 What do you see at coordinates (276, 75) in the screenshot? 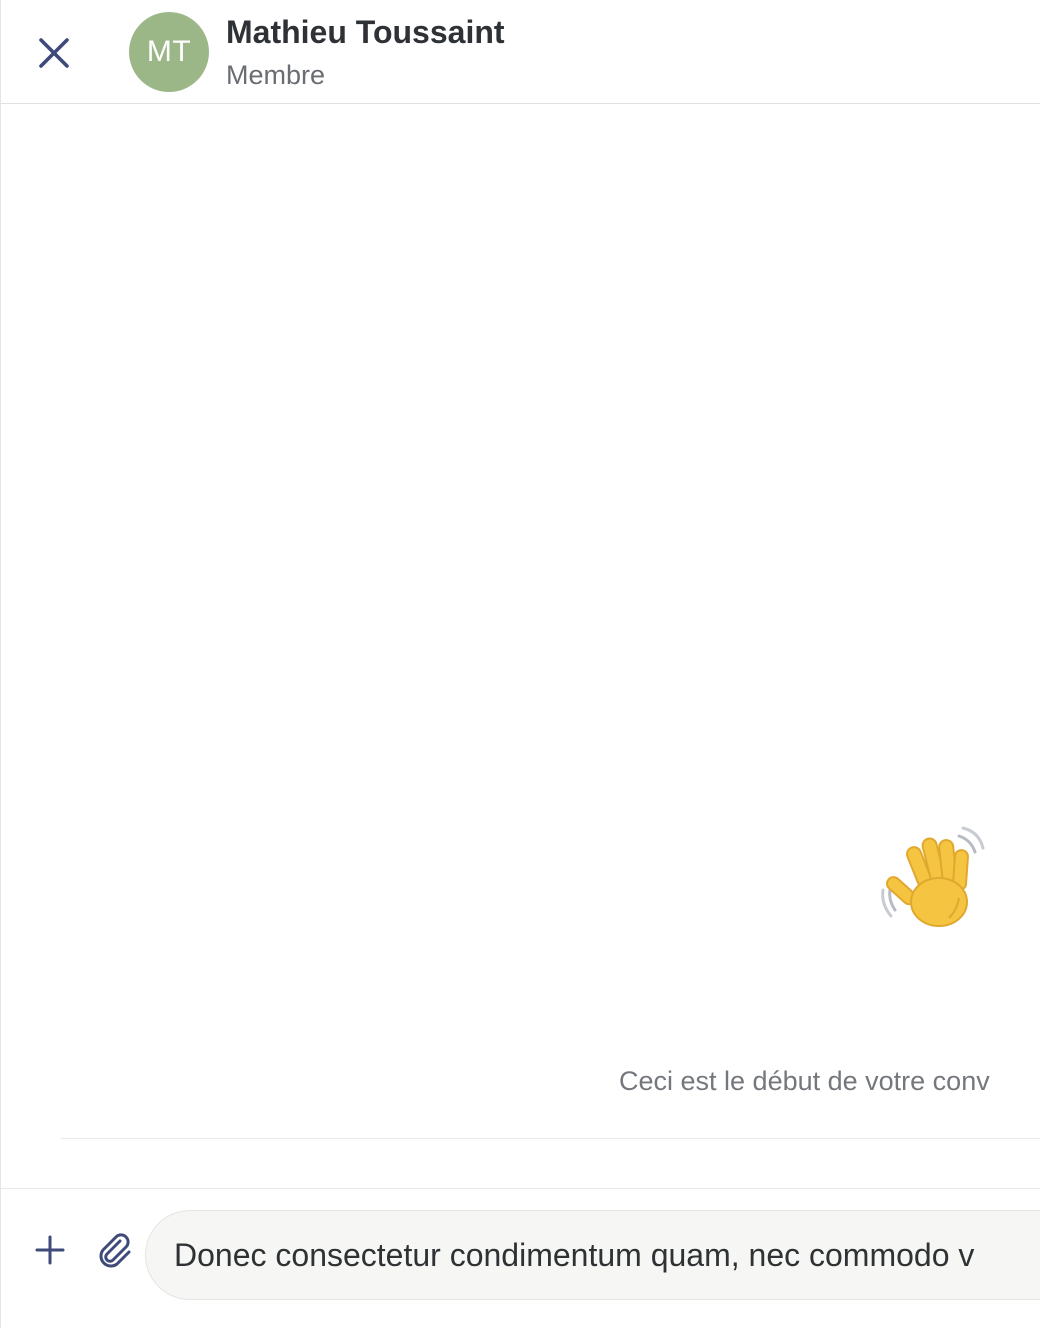
I see `contact-role: Membre` at bounding box center [276, 75].